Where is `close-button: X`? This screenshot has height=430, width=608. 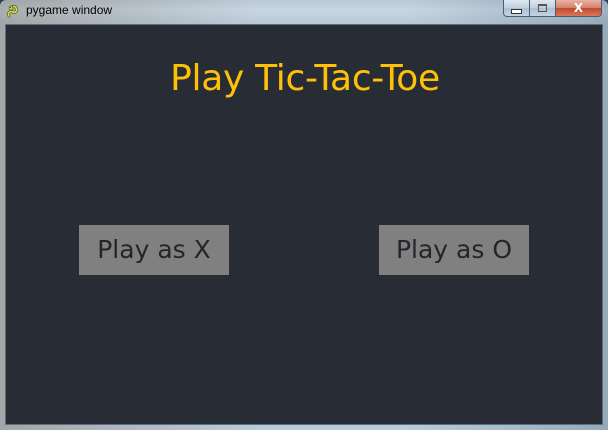
close-button: X is located at coordinates (579, 8).